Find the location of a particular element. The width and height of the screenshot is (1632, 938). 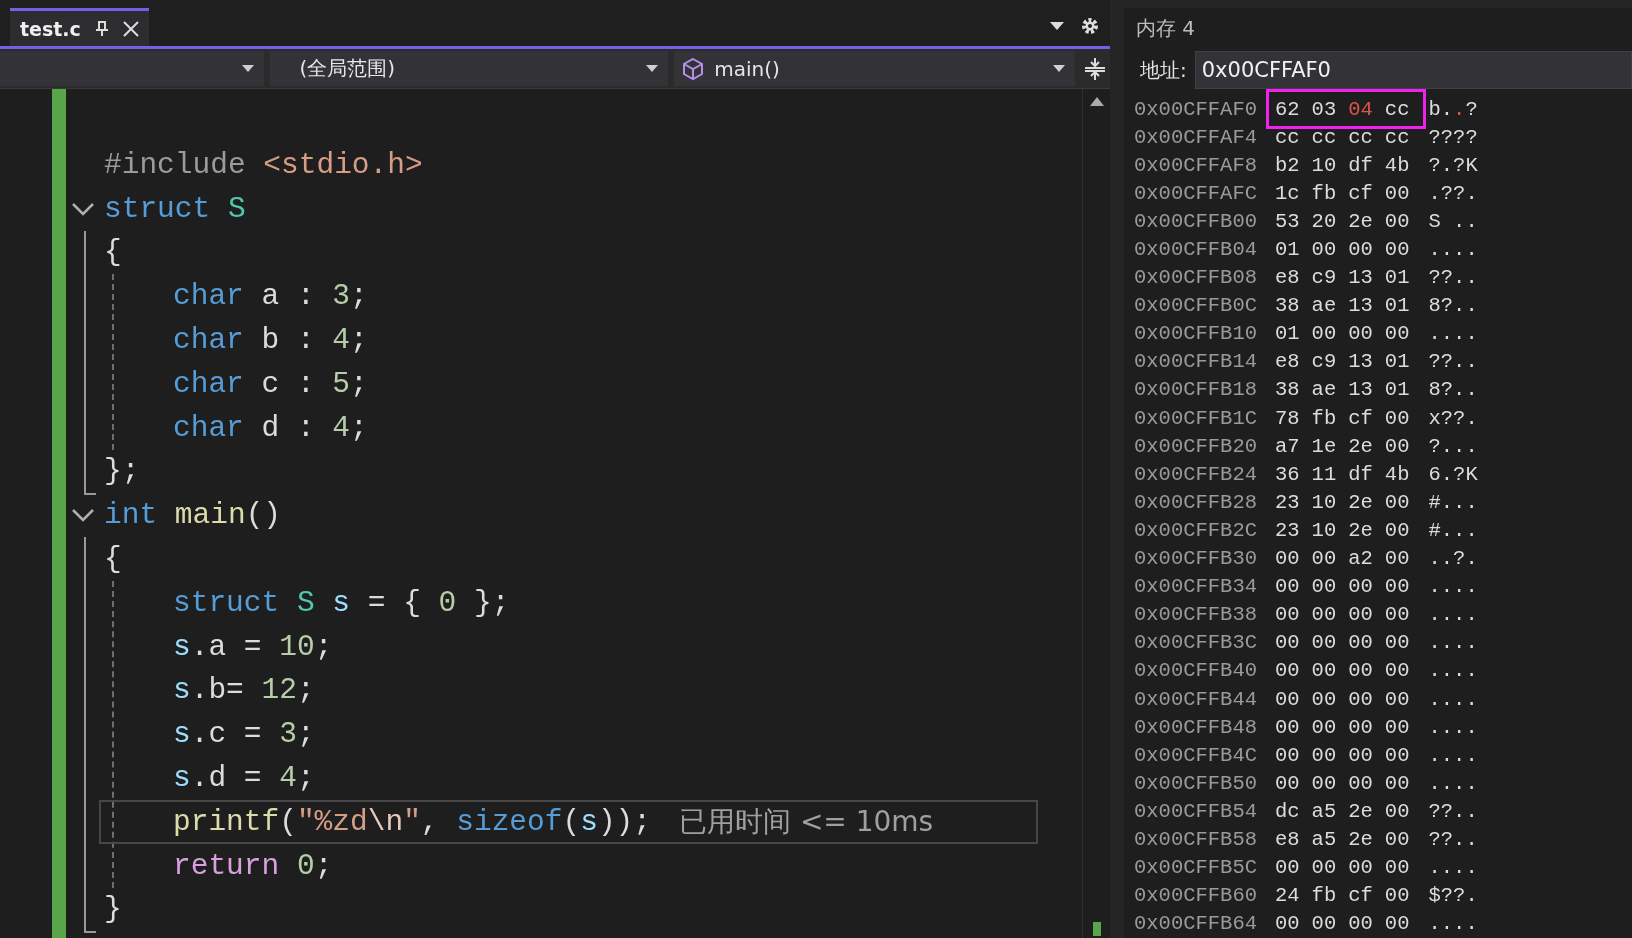

member-dropdown: main() is located at coordinates (874, 68).